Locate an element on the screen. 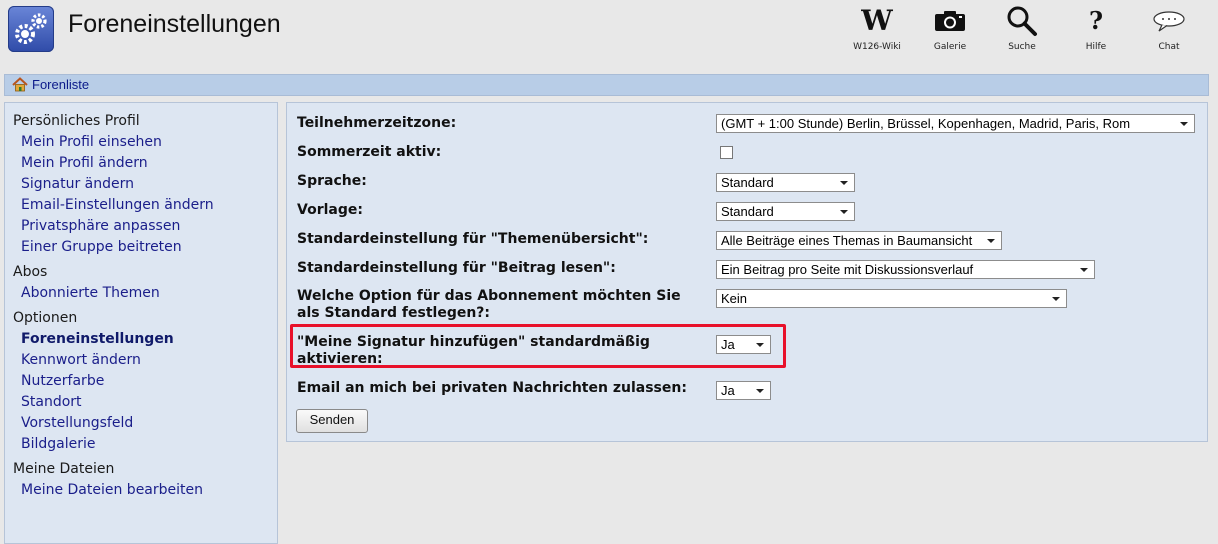 The width and height of the screenshot is (1218, 544). sidebar-heading-abos: Abos is located at coordinates (30, 272).